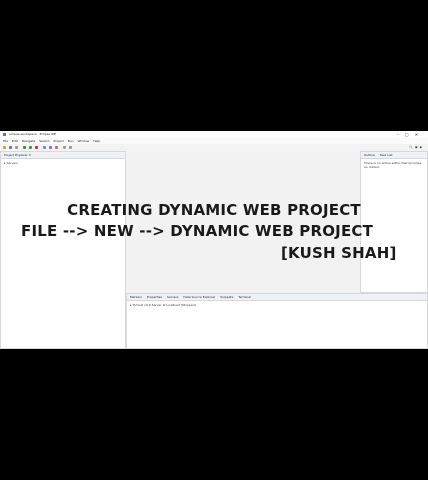 Image resolution: width=428 pixels, height=480 pixels. Describe the element at coordinates (394, 155) in the screenshot. I see `outline-tabs: Outline Task List` at that location.